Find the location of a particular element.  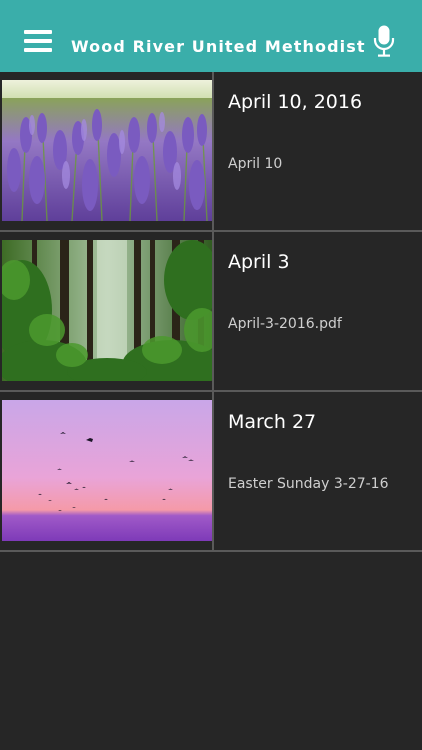

hamburger-menu-icon is located at coordinates (38, 42).